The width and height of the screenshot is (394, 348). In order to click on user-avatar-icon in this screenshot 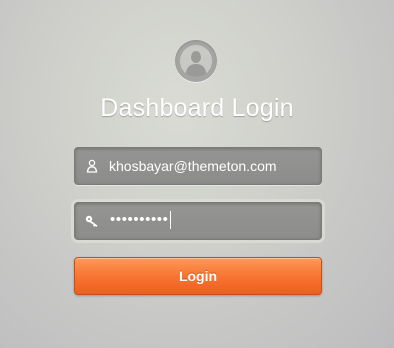, I will do `click(196, 61)`.